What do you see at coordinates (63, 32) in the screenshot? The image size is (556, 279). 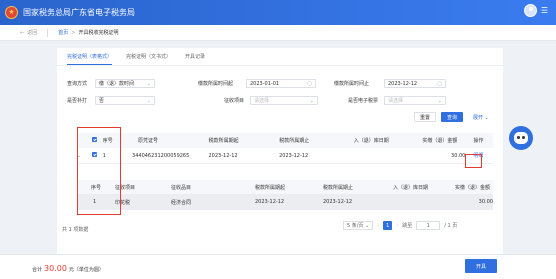 I see `breadcrumb-home: 首页` at bounding box center [63, 32].